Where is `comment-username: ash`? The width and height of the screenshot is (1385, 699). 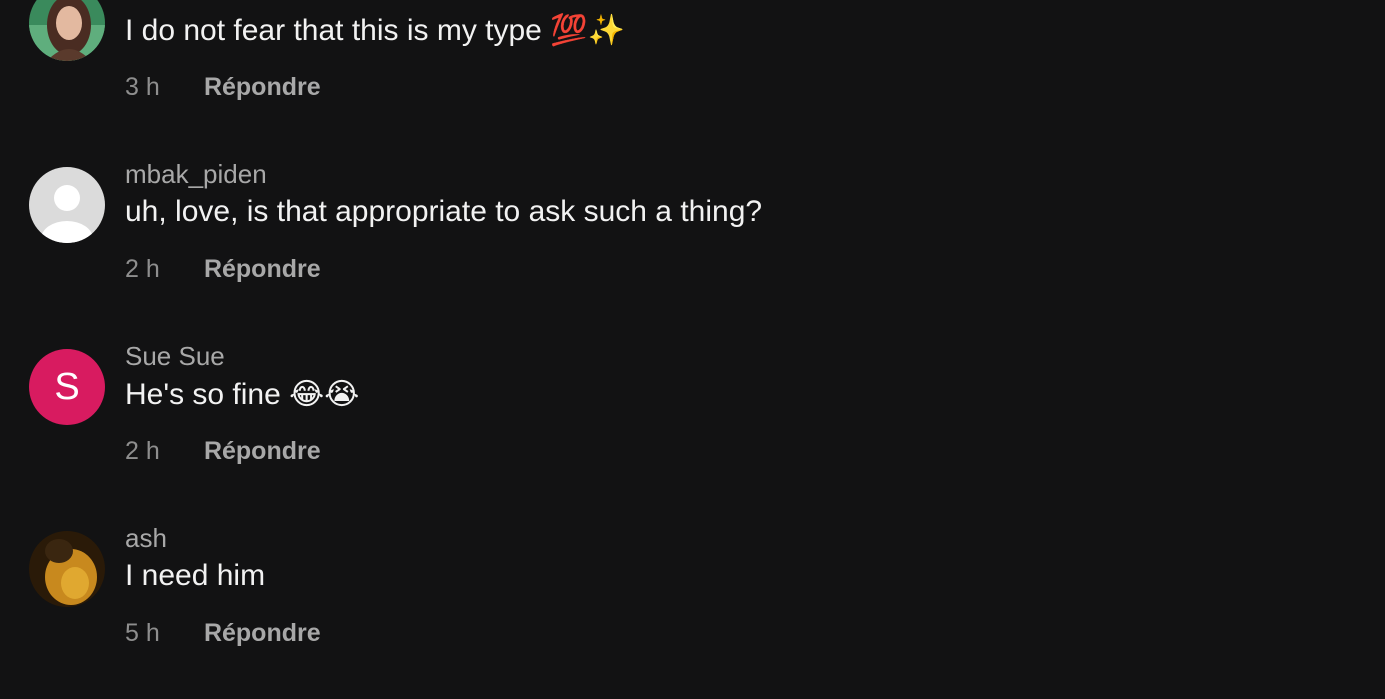
comment-username: ash is located at coordinates (146, 538).